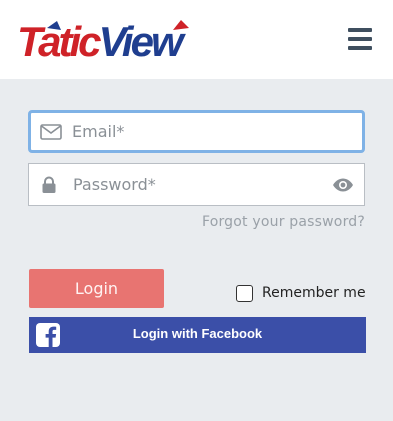  What do you see at coordinates (343, 185) in the screenshot?
I see `eye-icon` at bounding box center [343, 185].